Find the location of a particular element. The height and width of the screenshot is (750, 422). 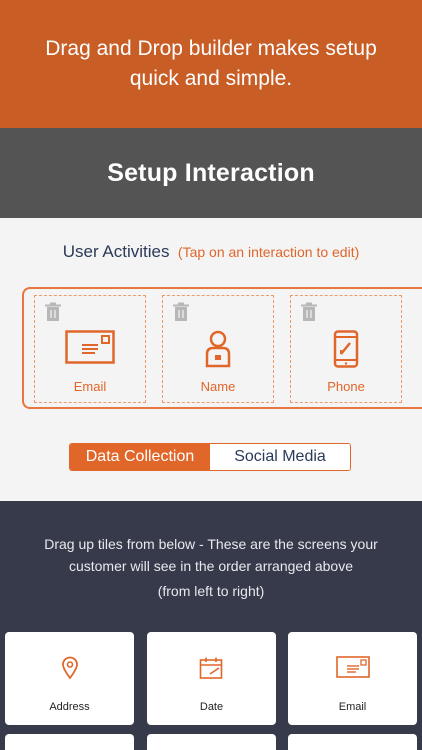

edit-hint: (Tap on an interaction to edit) is located at coordinates (268, 252).